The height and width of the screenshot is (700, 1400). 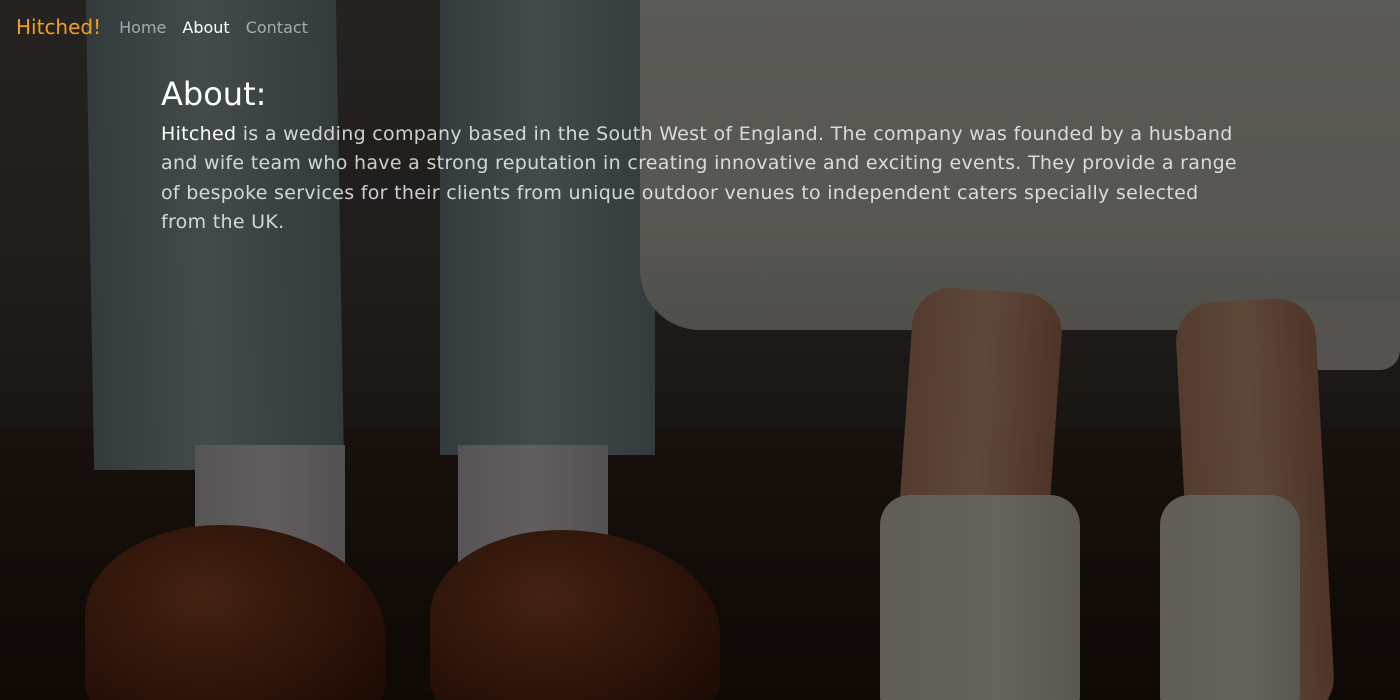 What do you see at coordinates (199, 134) in the screenshot?
I see `company-name: Hitched` at bounding box center [199, 134].